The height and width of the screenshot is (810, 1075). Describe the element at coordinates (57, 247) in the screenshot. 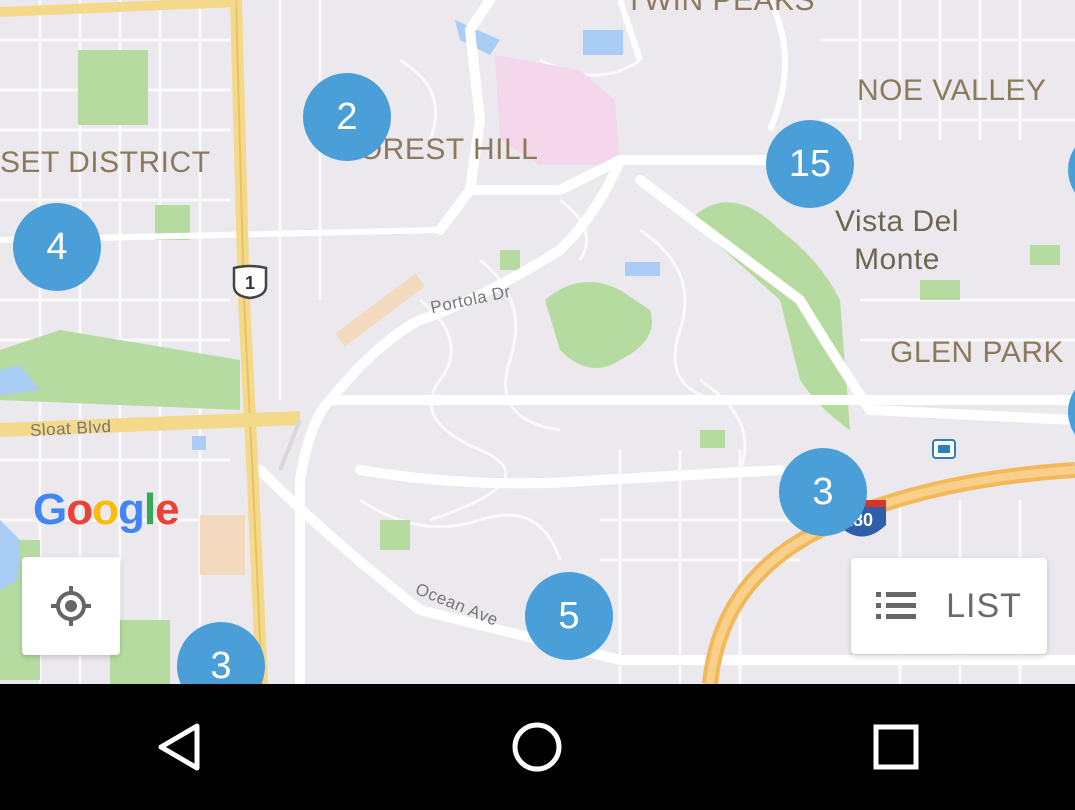

I see `cluster-marker: 4` at that location.